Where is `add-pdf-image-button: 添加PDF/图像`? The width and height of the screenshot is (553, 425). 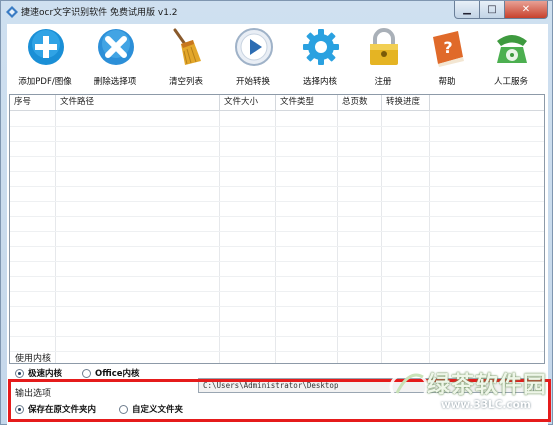 add-pdf-image-button: 添加PDF/图像 is located at coordinates (45, 59).